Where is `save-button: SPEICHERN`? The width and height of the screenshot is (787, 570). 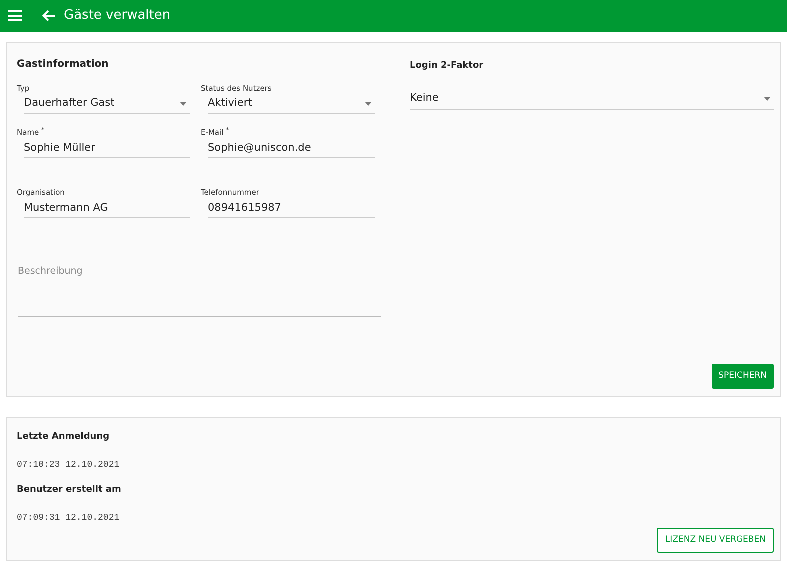
save-button: SPEICHERN is located at coordinates (743, 376).